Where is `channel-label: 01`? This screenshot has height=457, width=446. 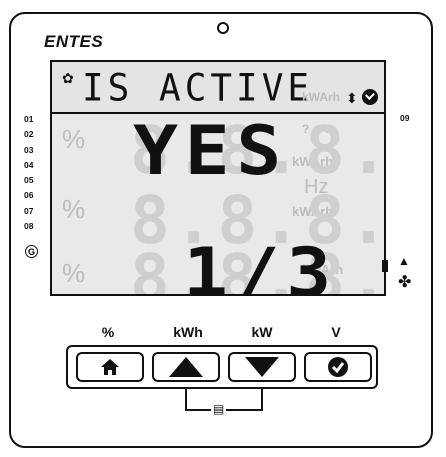 channel-label: 01 is located at coordinates (29, 119).